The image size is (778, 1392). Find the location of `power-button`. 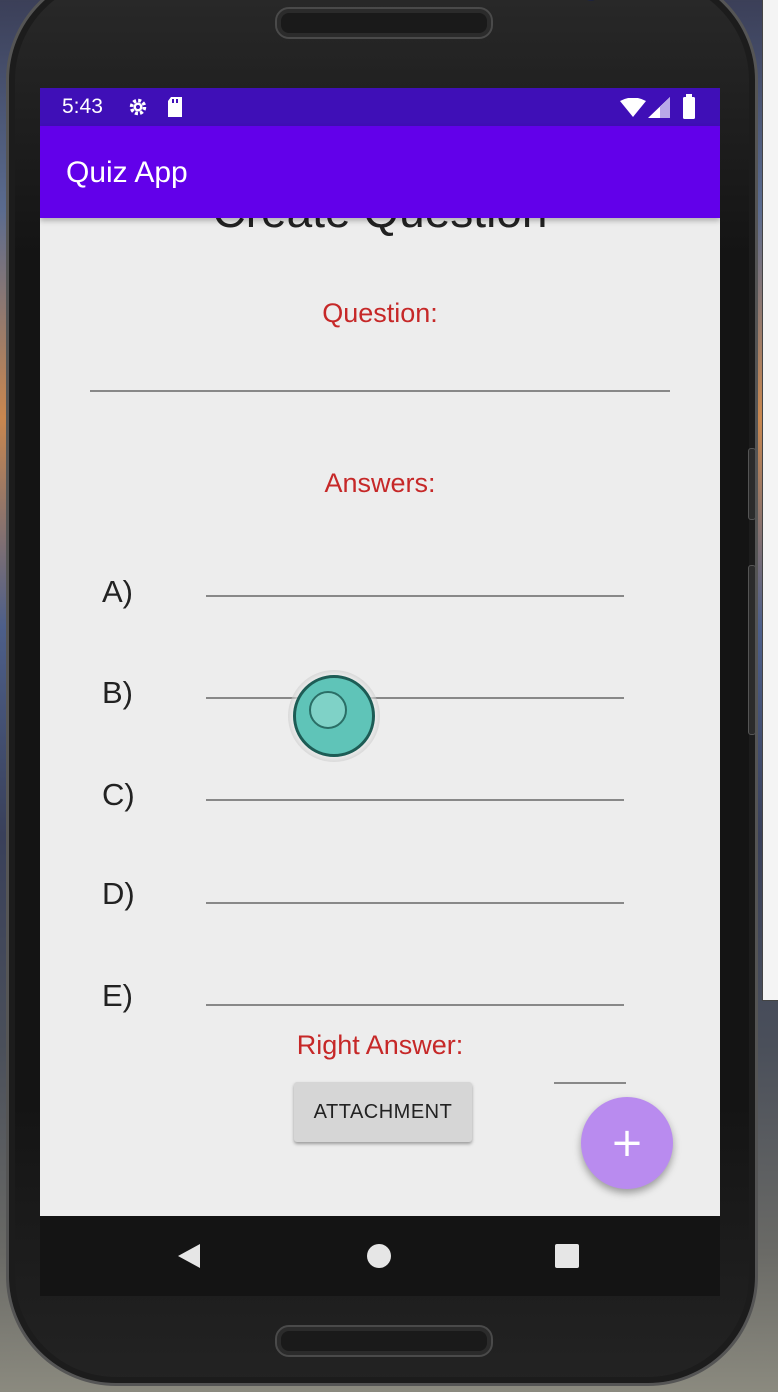

power-button is located at coordinates (752, 650).